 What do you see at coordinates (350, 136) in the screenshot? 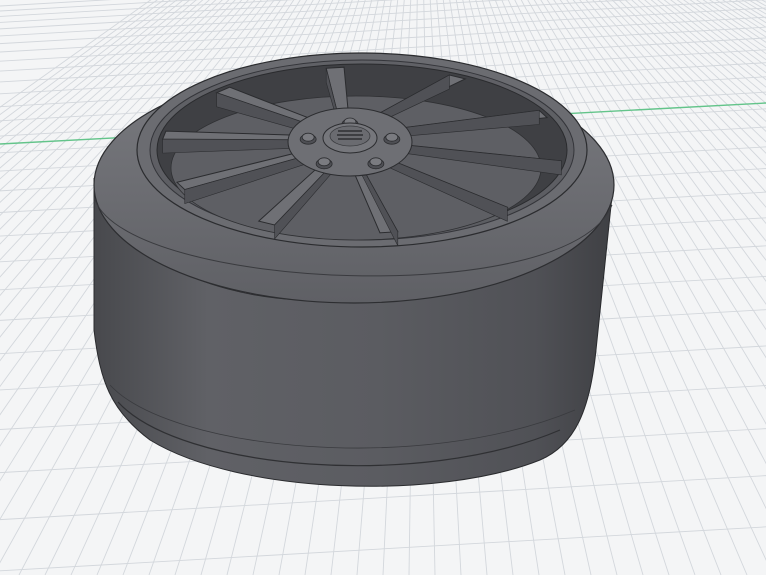
I see `center-cap-face` at bounding box center [350, 136].